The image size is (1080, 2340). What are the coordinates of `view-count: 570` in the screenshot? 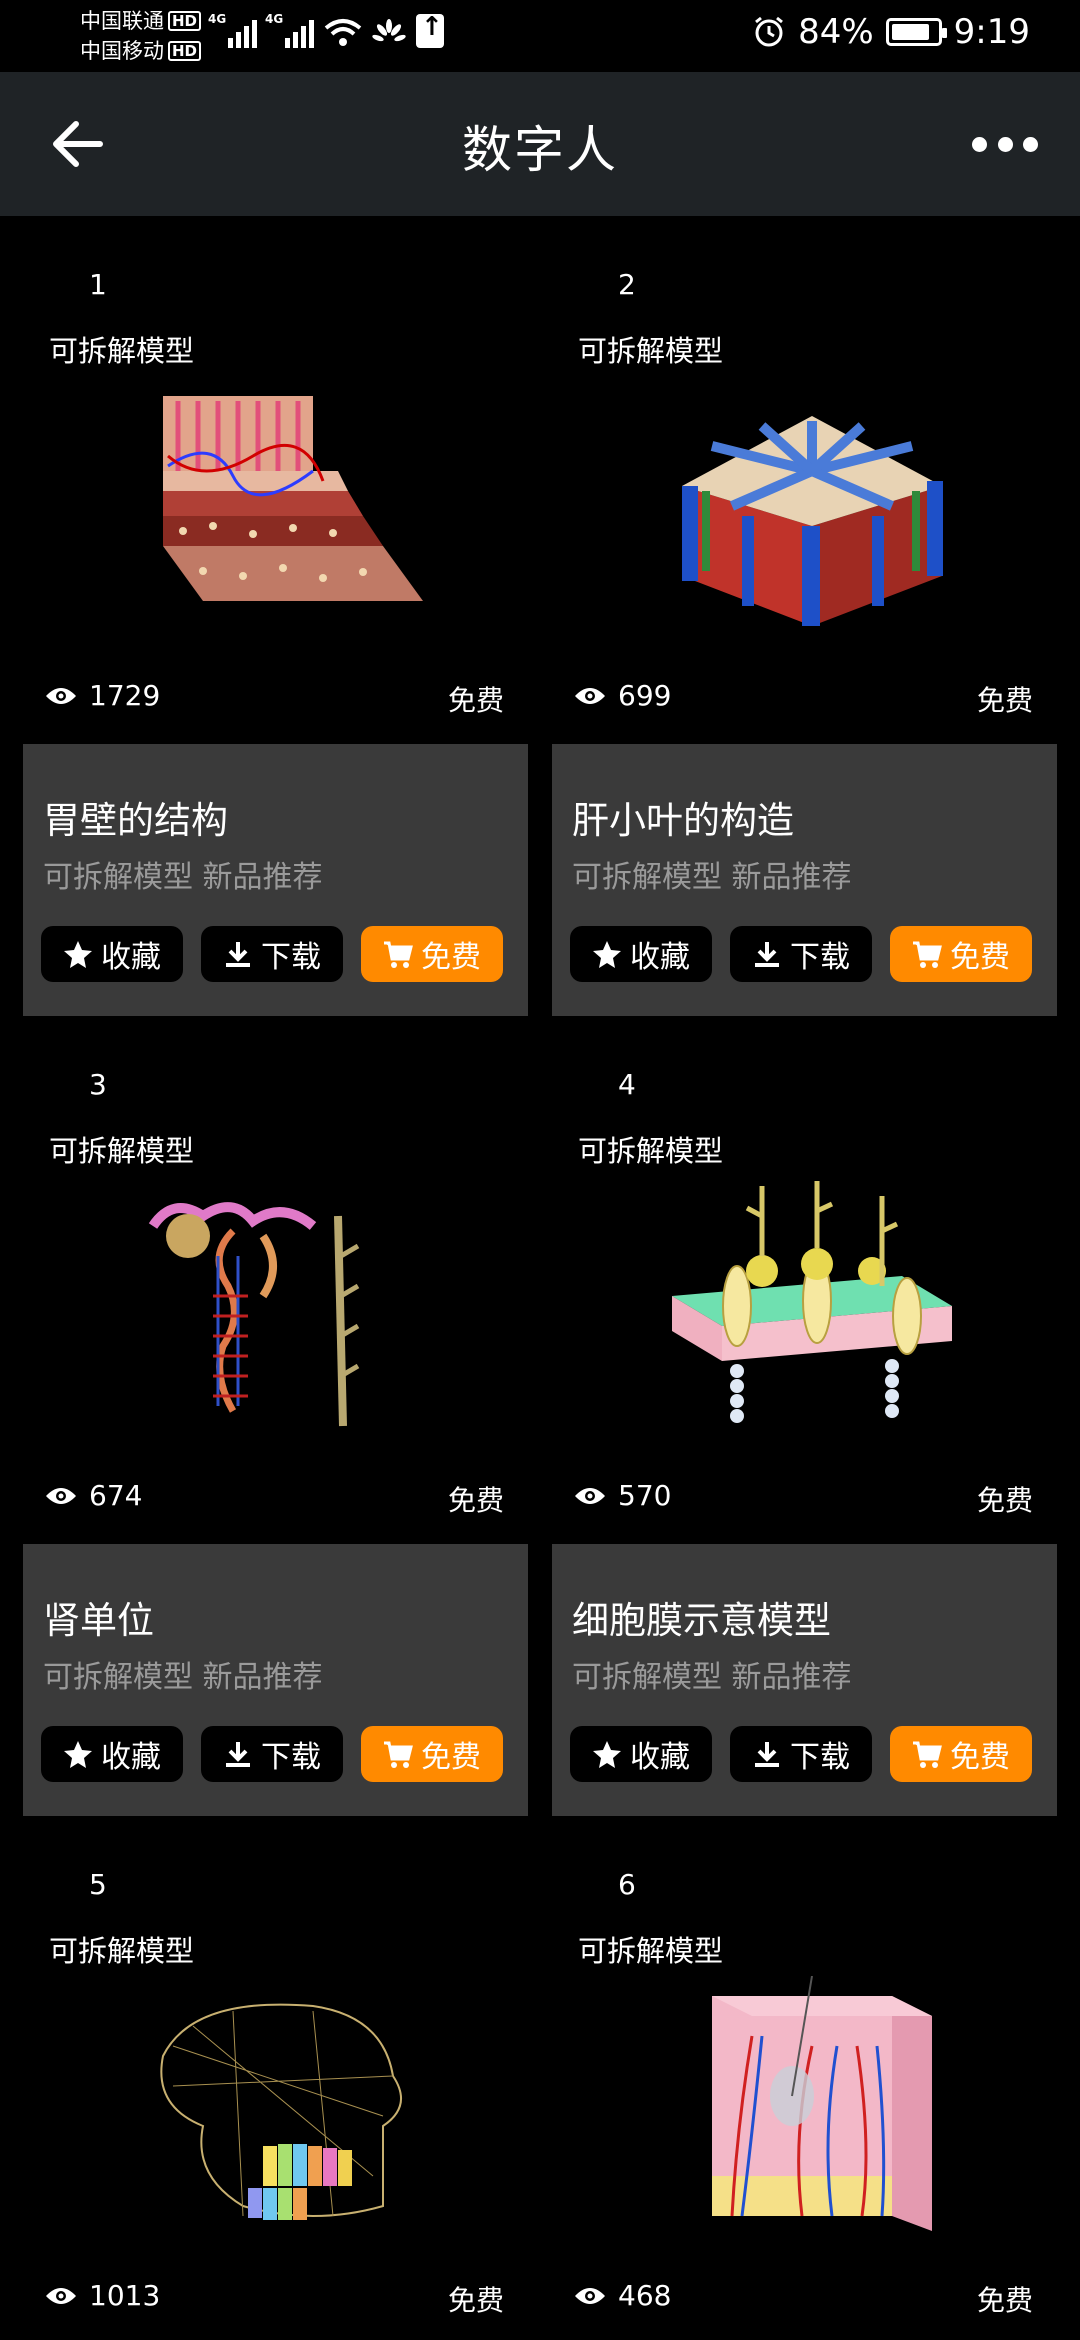 It's located at (622, 1495).